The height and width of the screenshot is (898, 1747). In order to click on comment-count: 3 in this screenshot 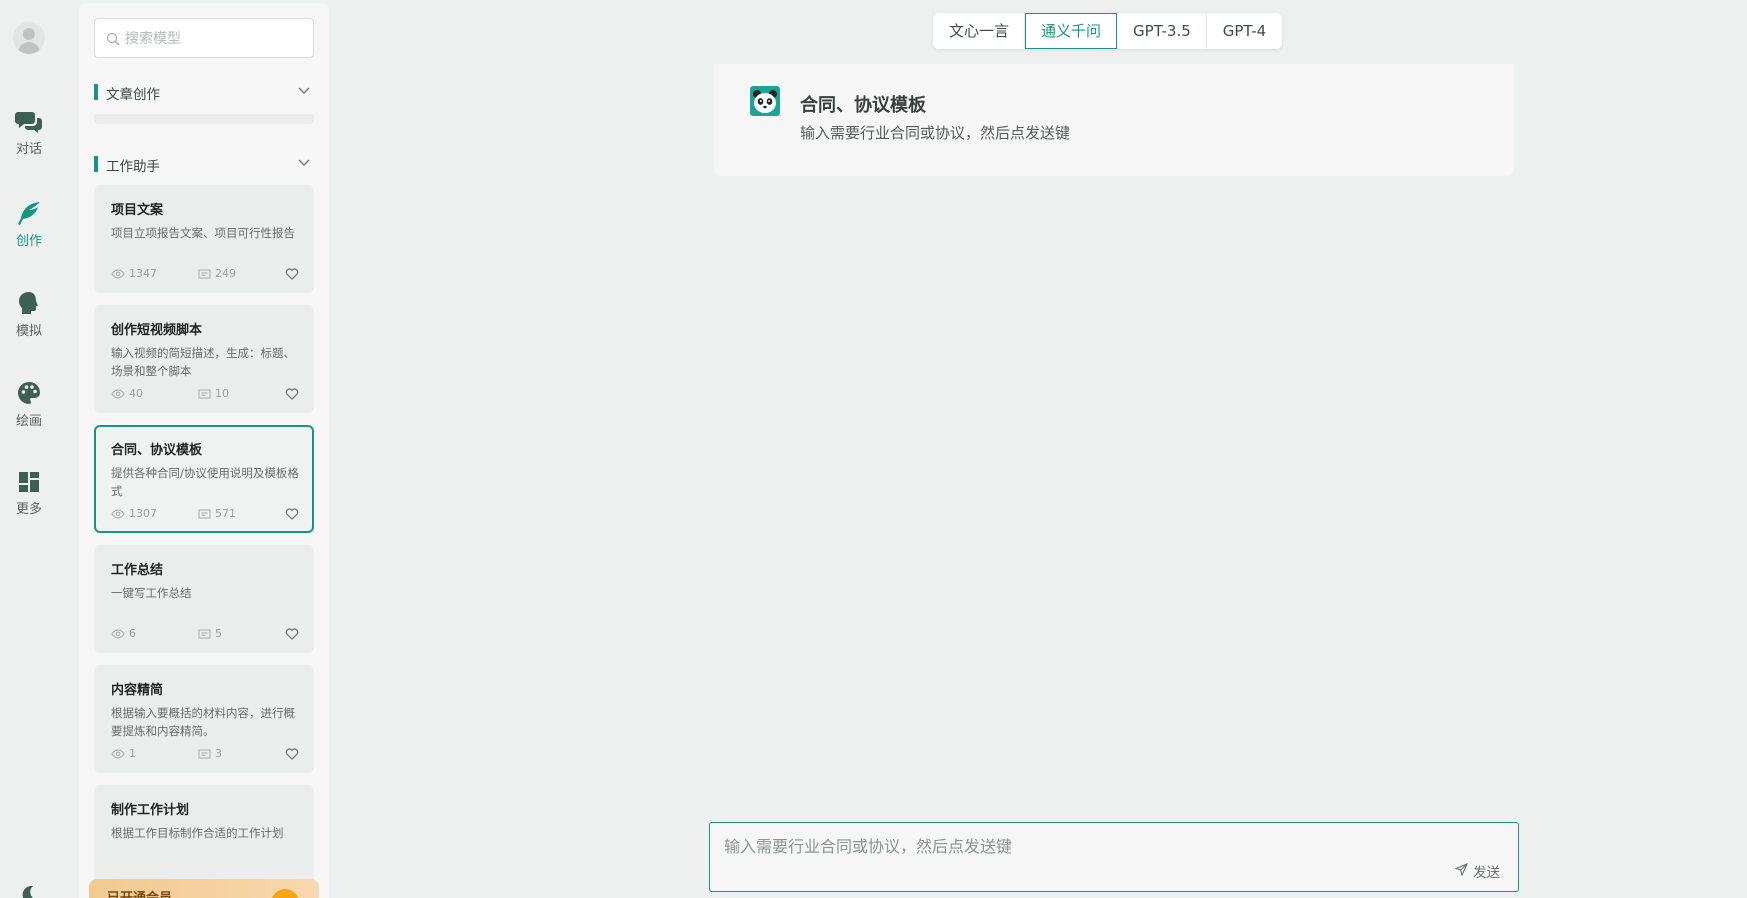, I will do `click(218, 753)`.